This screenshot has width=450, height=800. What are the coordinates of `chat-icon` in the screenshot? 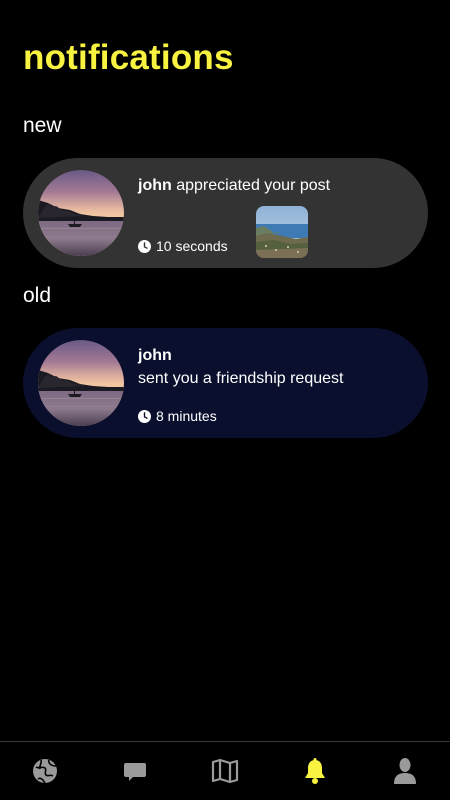 It's located at (135, 772).